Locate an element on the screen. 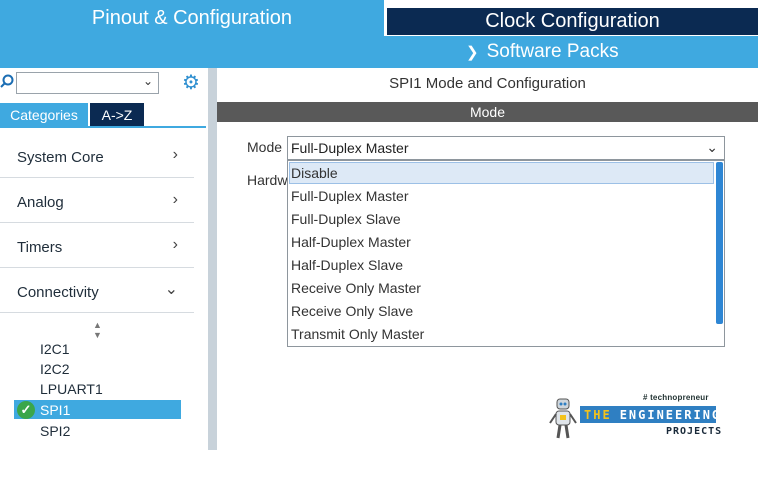 This screenshot has height=479, width=768. category-system-core: System Core › is located at coordinates (97, 156).